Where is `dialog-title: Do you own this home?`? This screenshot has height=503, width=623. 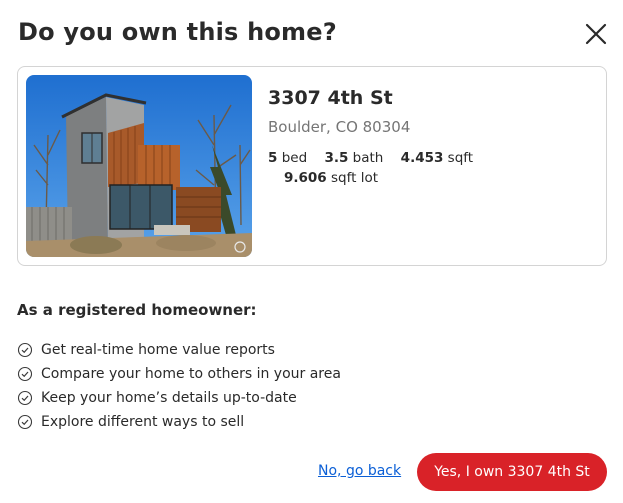 dialog-title: Do you own this home? is located at coordinates (177, 32).